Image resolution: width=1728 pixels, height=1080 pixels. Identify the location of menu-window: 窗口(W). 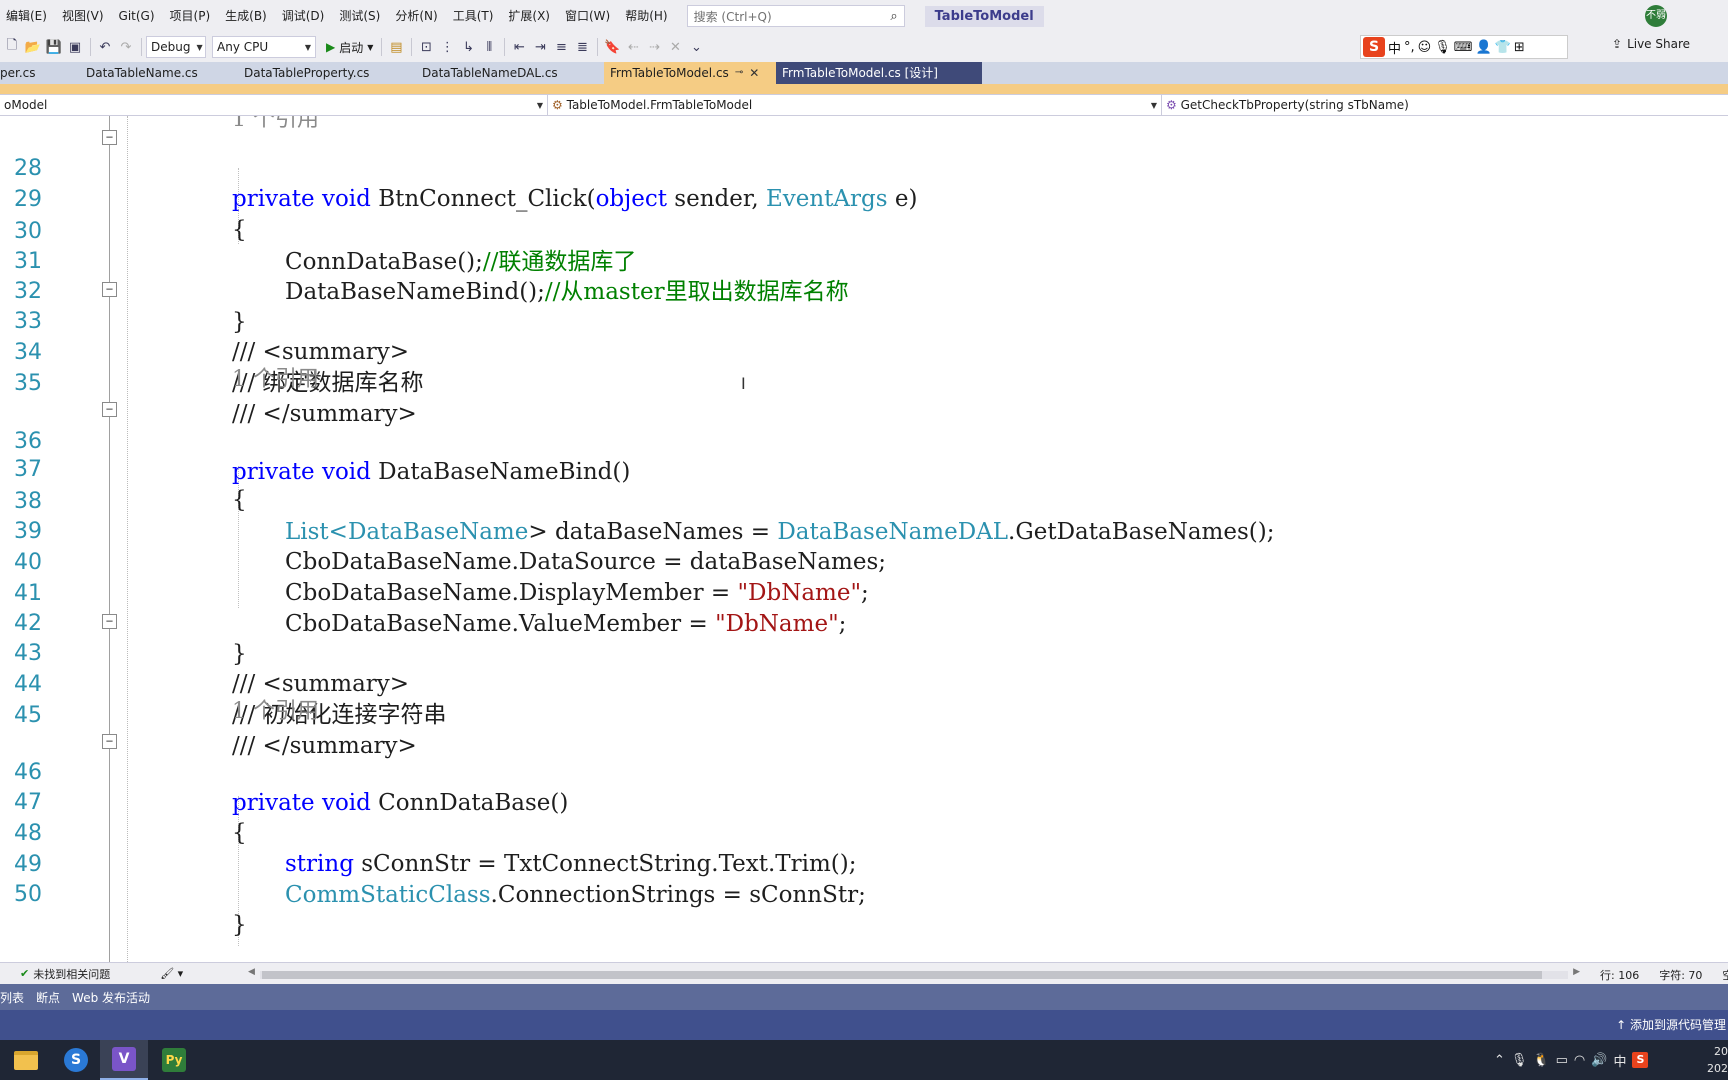
(589, 16).